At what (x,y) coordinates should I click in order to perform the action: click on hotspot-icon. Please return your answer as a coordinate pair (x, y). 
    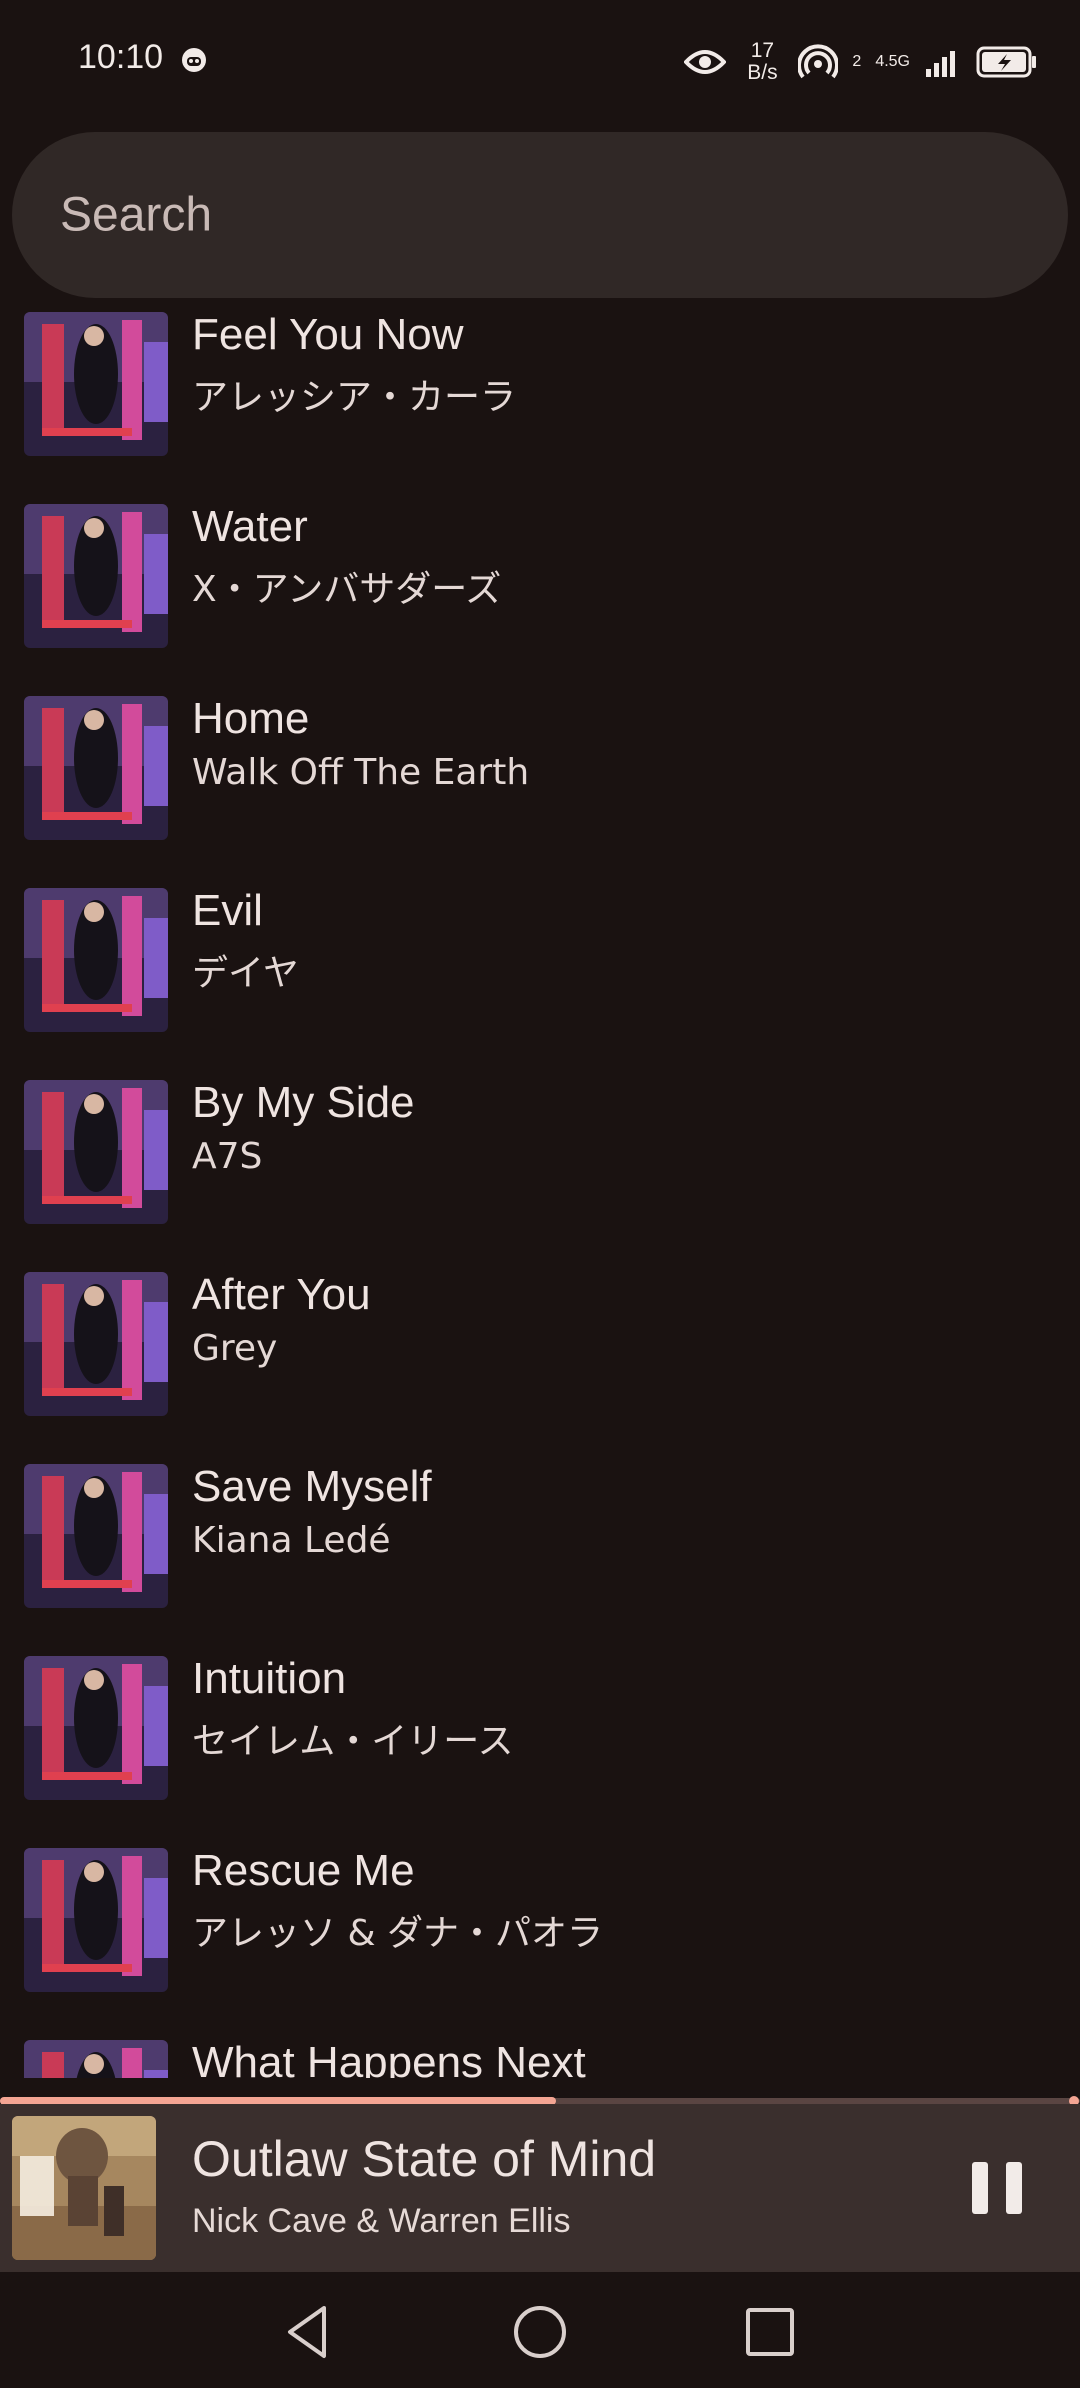
    Looking at the image, I should click on (818, 61).